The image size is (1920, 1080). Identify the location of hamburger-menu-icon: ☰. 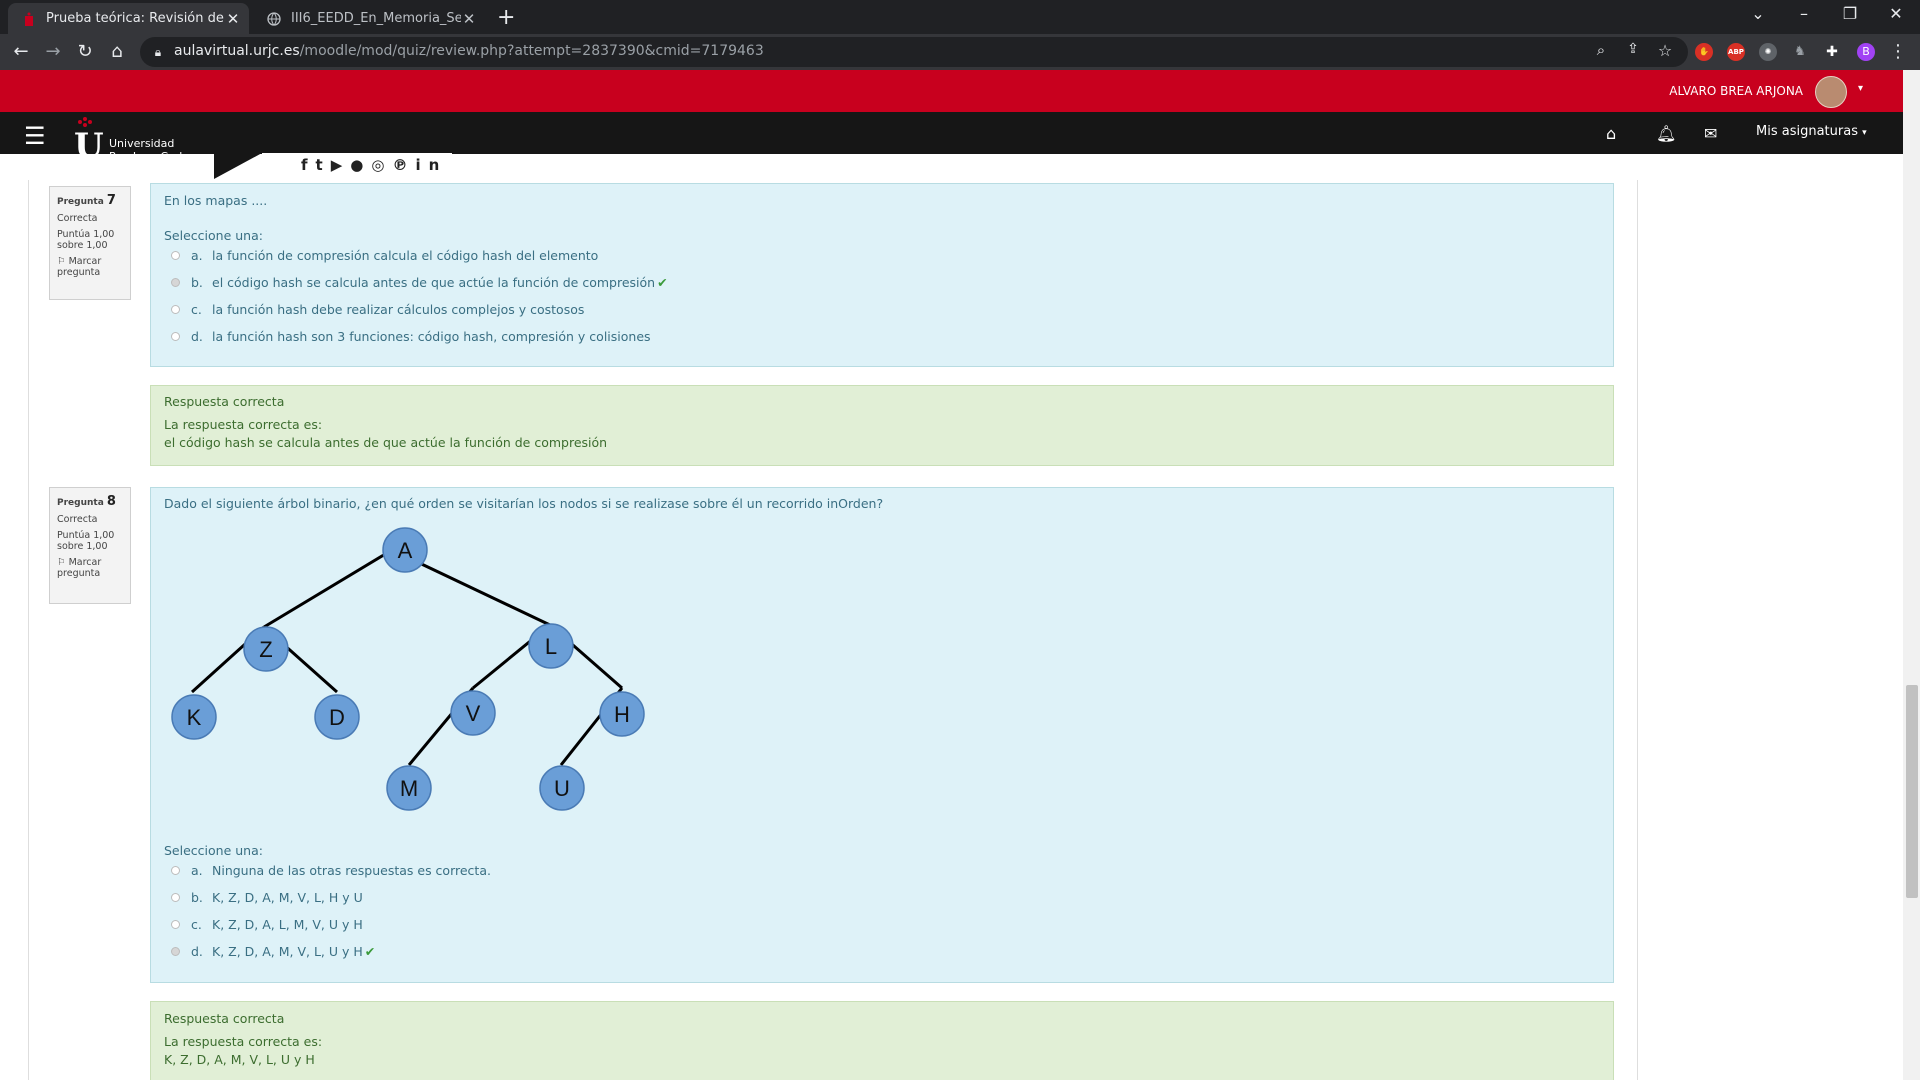
(35, 136).